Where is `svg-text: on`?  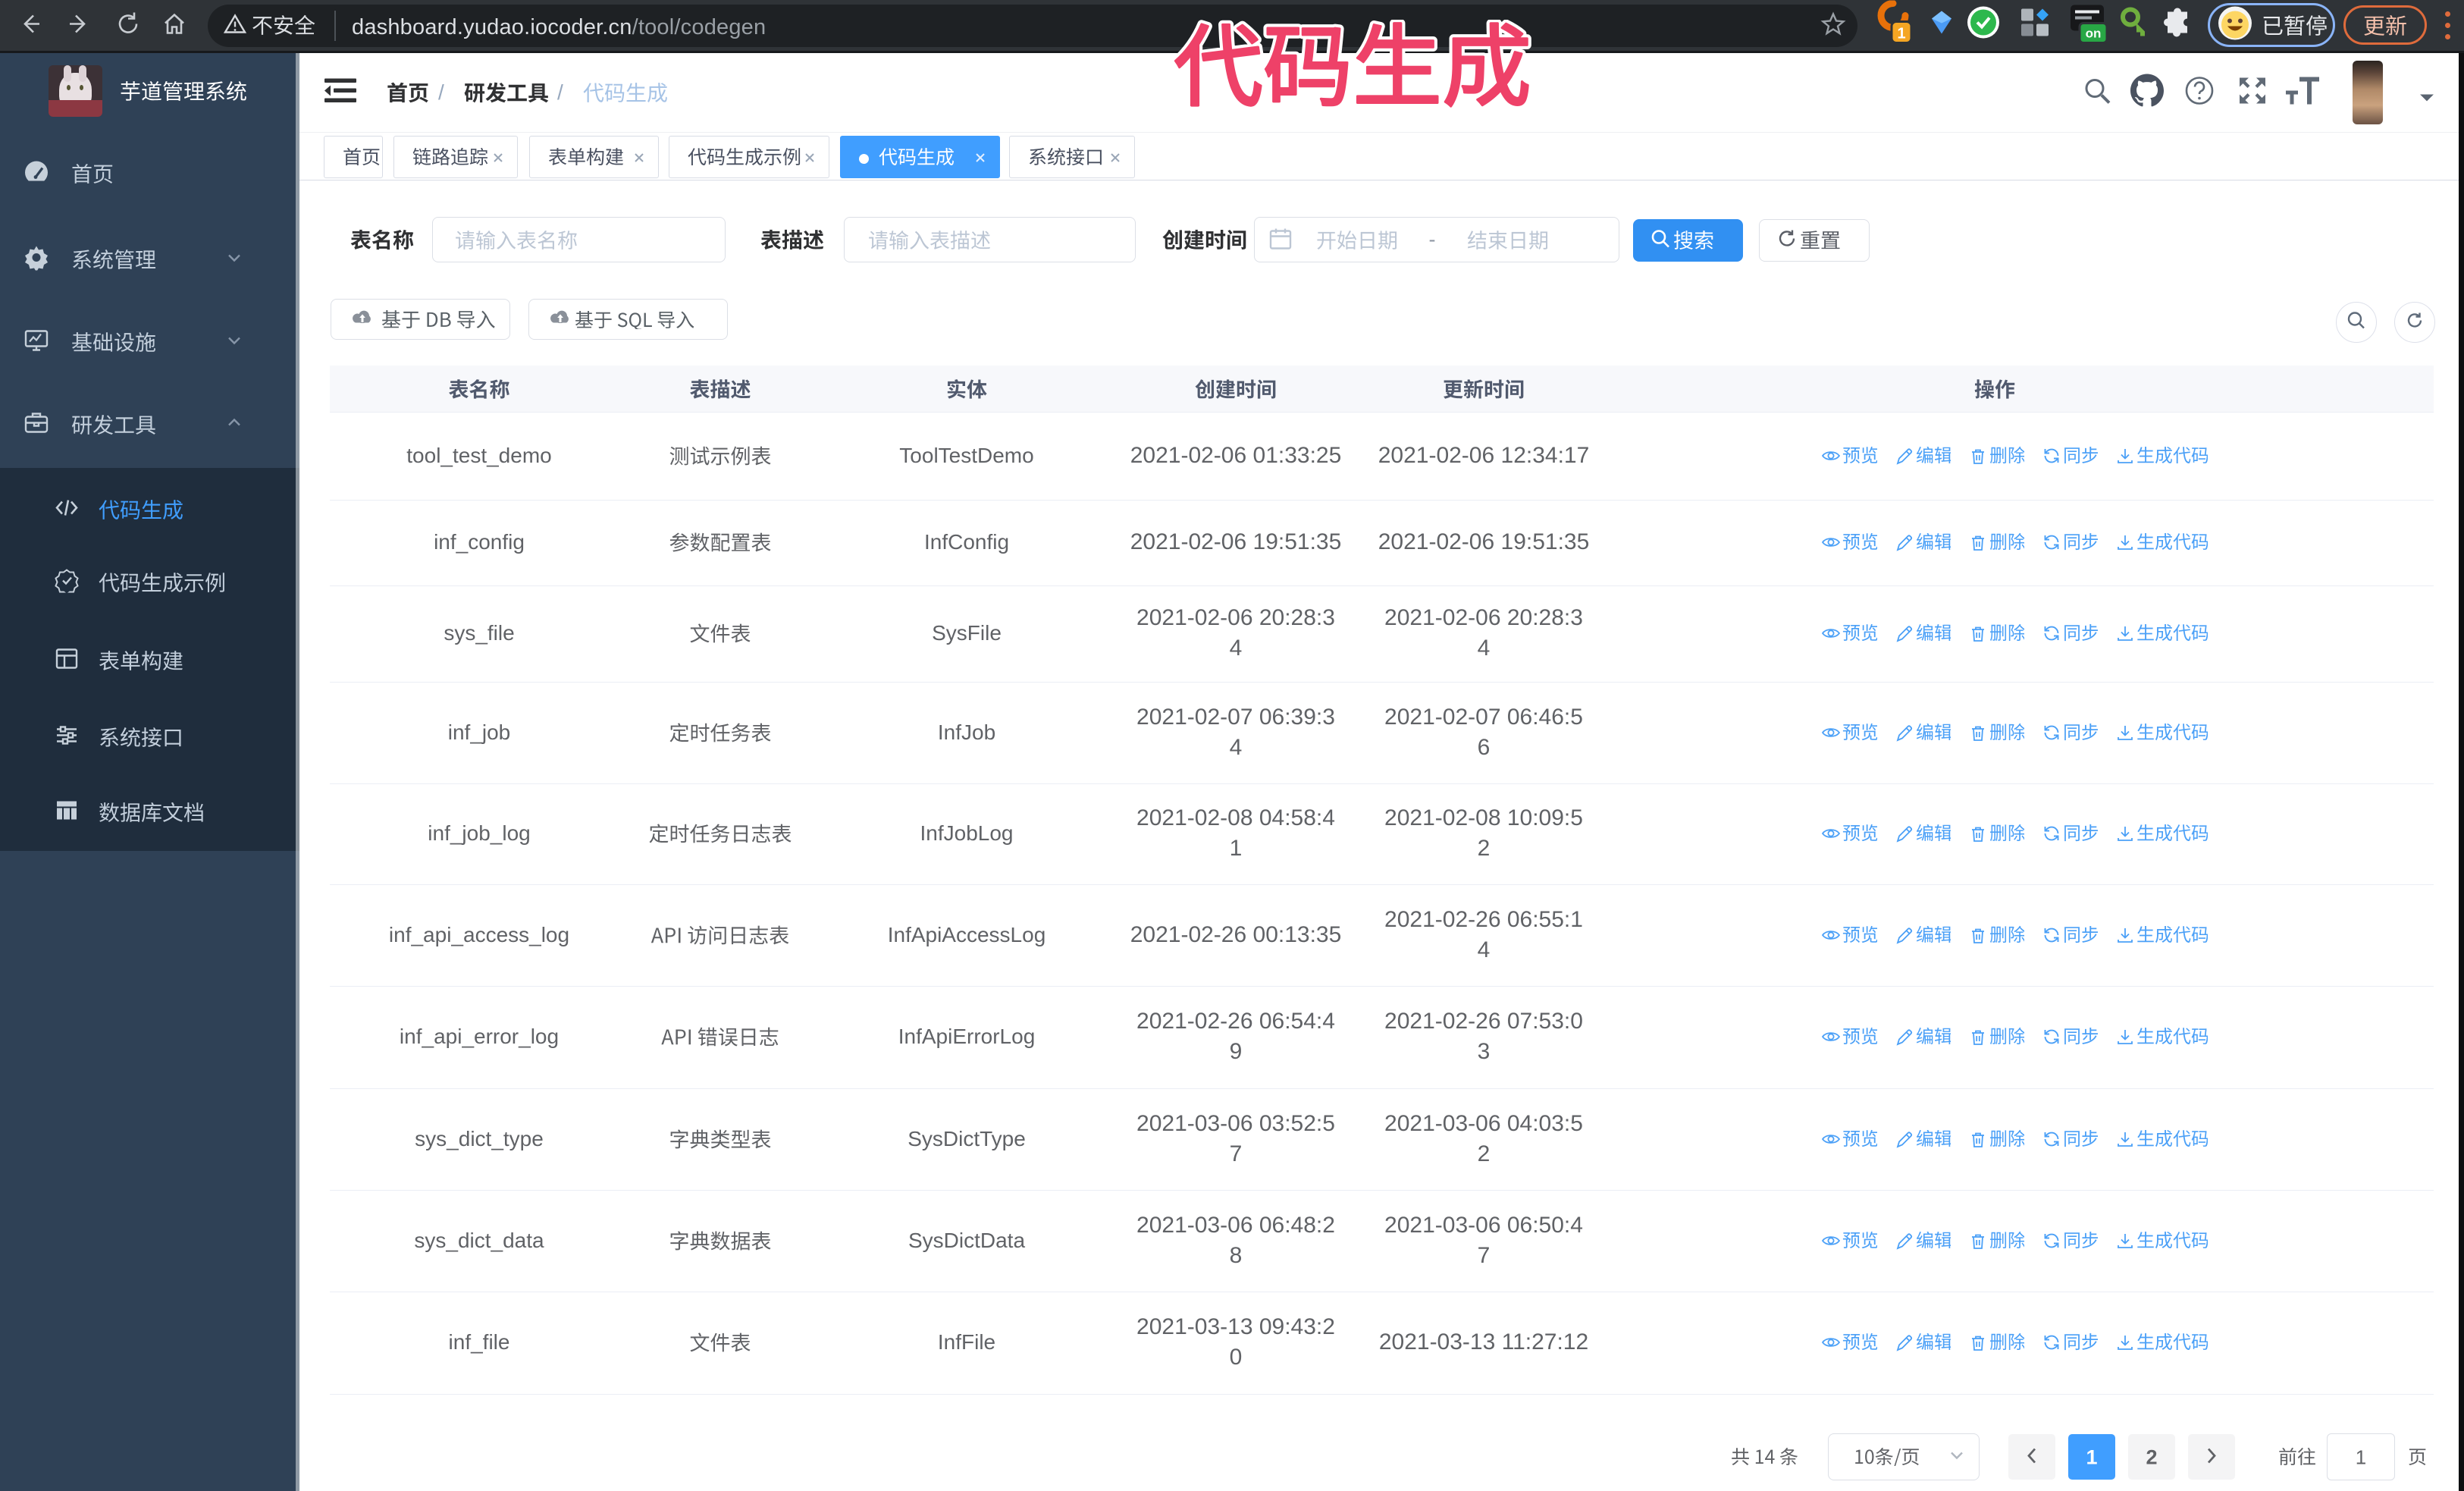 svg-text: on is located at coordinates (2094, 34).